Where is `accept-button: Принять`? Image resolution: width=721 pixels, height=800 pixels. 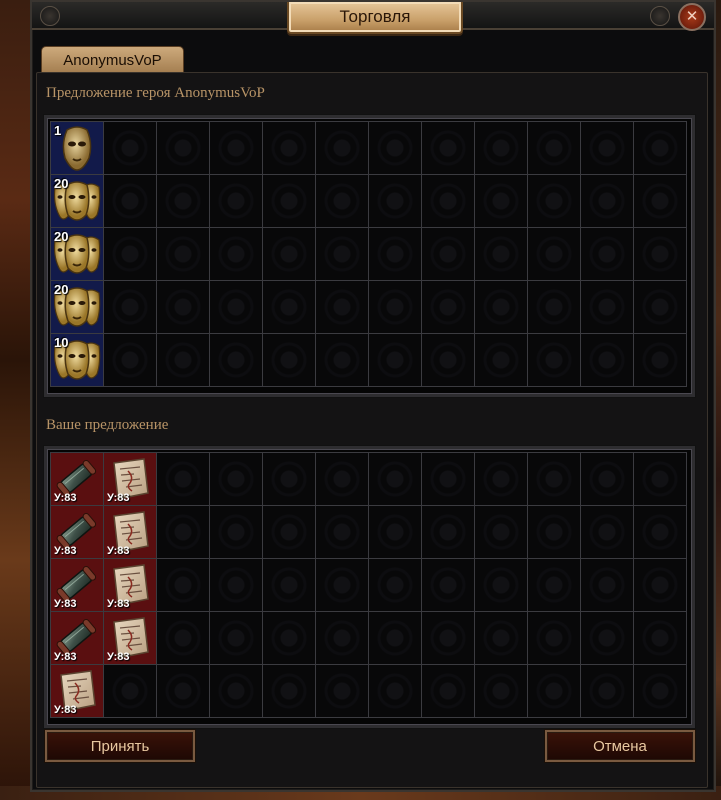 accept-button: Принять is located at coordinates (120, 746).